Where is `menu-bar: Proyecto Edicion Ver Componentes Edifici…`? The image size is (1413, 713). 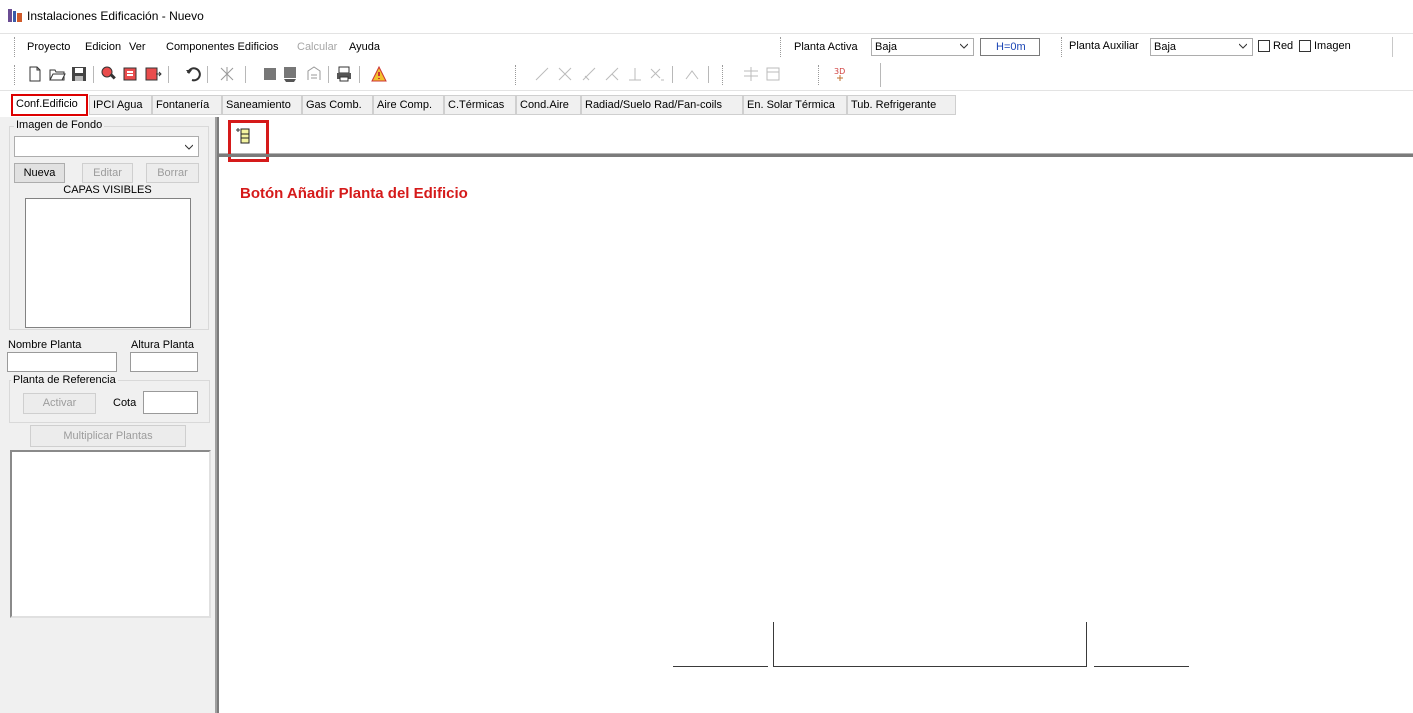 menu-bar: Proyecto Edicion Ver Componentes Edifici… is located at coordinates (706, 47).